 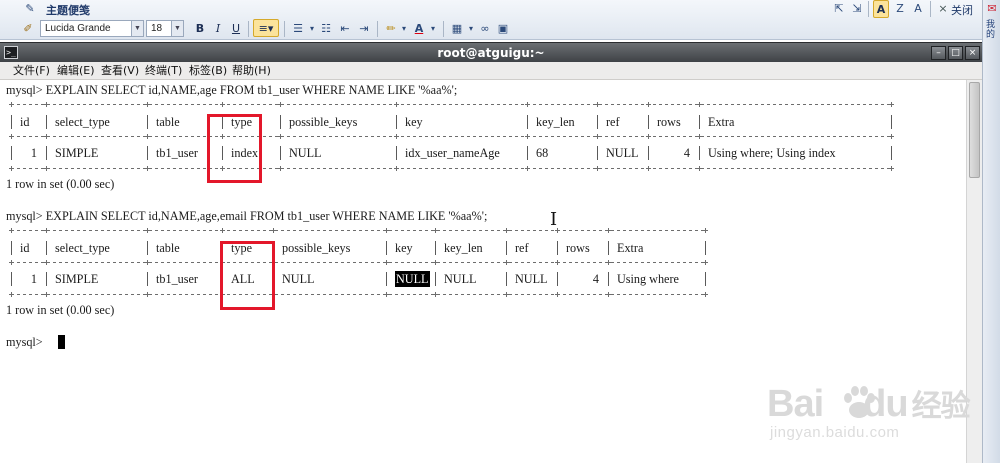 I want to click on terminal-titlebar: >_ root@atguigu:~ – □ ×, so click(x=491, y=52).